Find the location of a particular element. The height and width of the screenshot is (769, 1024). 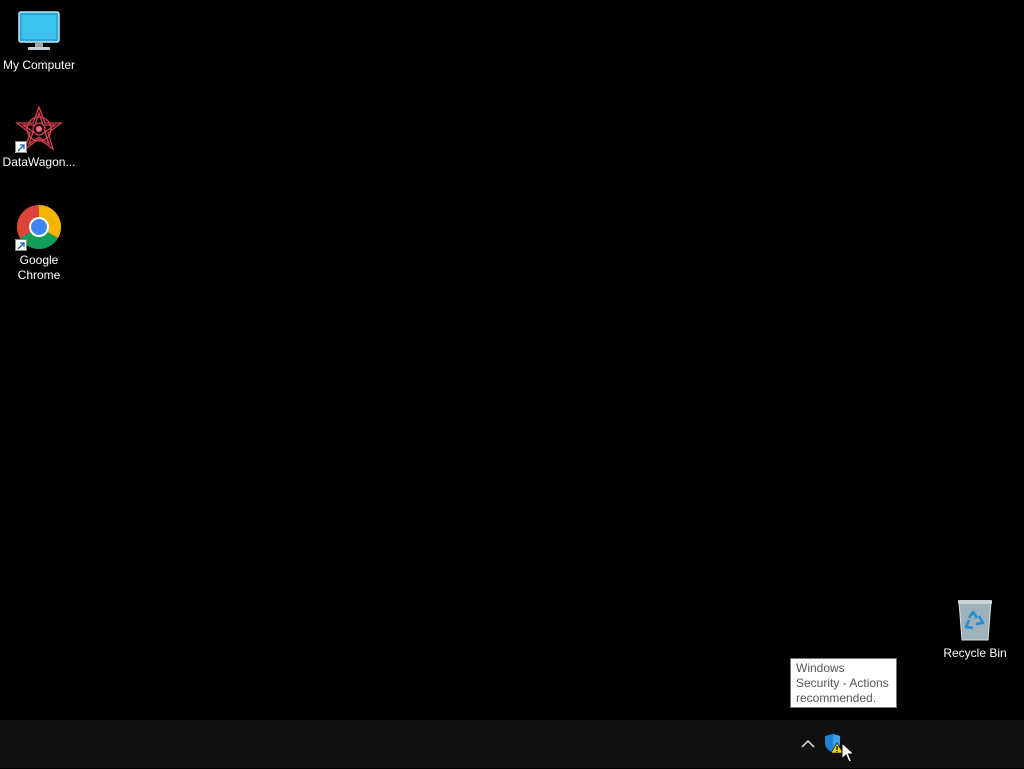

mouse-cursor-icon is located at coordinates (848, 752).